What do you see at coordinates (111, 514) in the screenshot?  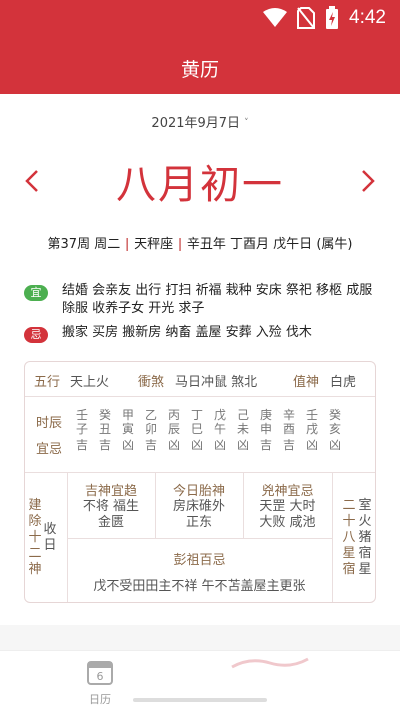 I see `jishen-value: 不将 福生 金匮` at bounding box center [111, 514].